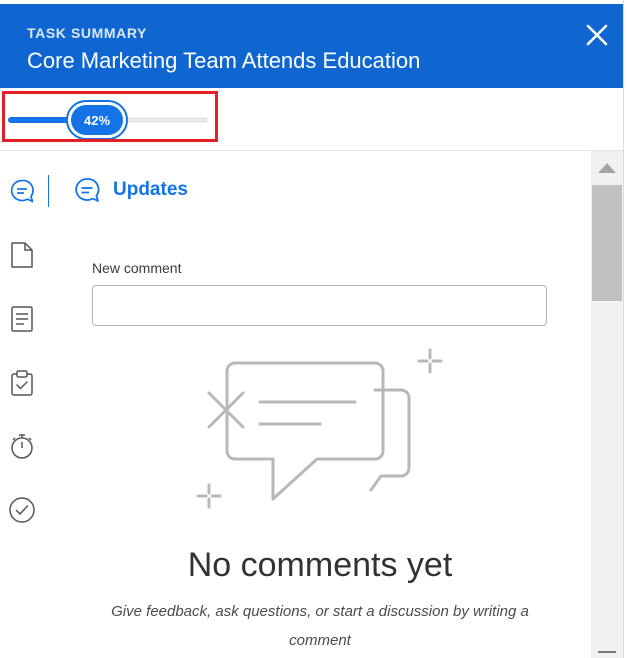  What do you see at coordinates (625, 329) in the screenshot?
I see `panel-edge` at bounding box center [625, 329].